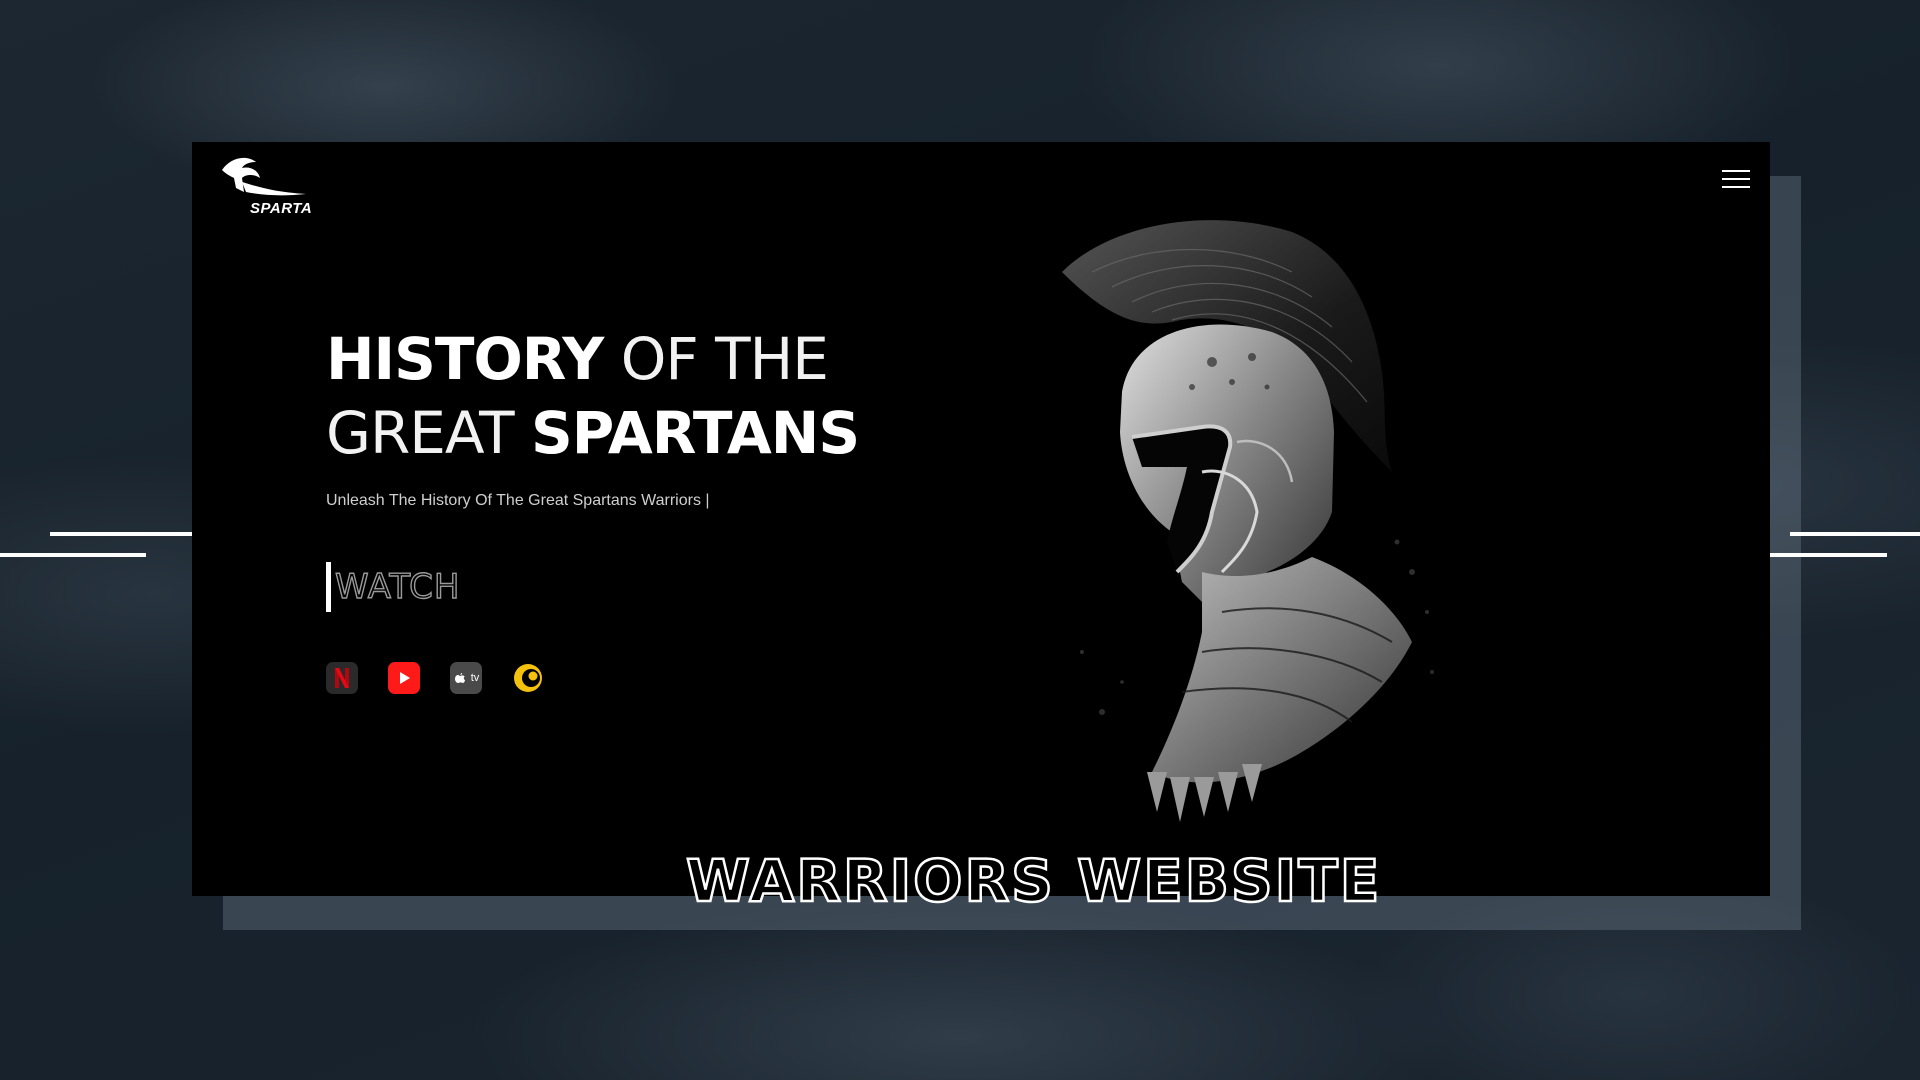  What do you see at coordinates (465, 359) in the screenshot?
I see `hero-title-history: HISTORY` at bounding box center [465, 359].